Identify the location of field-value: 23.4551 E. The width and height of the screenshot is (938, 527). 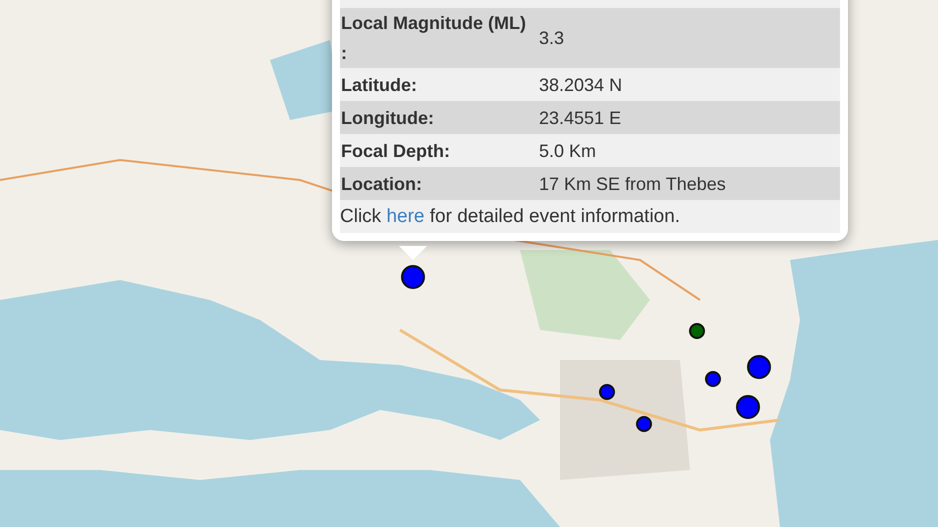
(580, 118).